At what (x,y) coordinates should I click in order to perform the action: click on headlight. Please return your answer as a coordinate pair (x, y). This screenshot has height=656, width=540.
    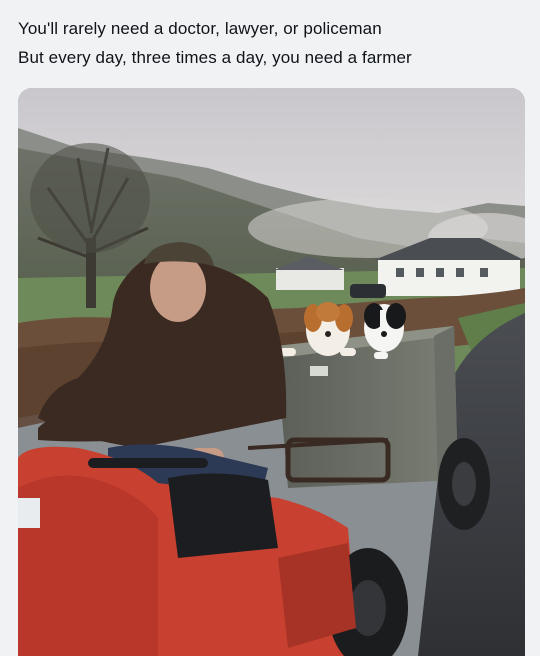
    Looking at the image, I should click on (29, 513).